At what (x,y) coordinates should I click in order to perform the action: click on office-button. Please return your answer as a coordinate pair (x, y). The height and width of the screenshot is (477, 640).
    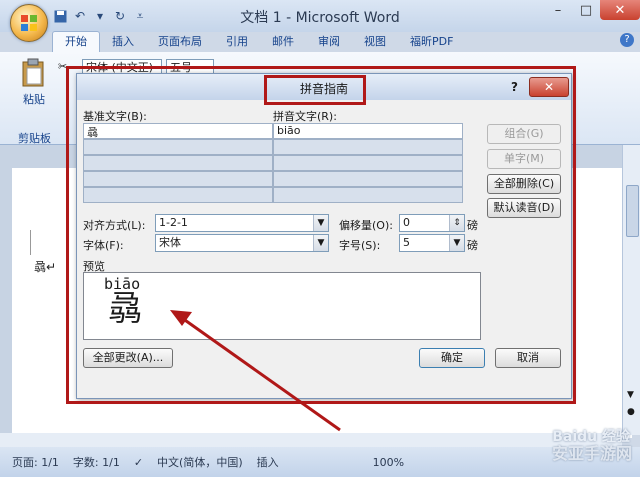
    Looking at the image, I should click on (29, 23).